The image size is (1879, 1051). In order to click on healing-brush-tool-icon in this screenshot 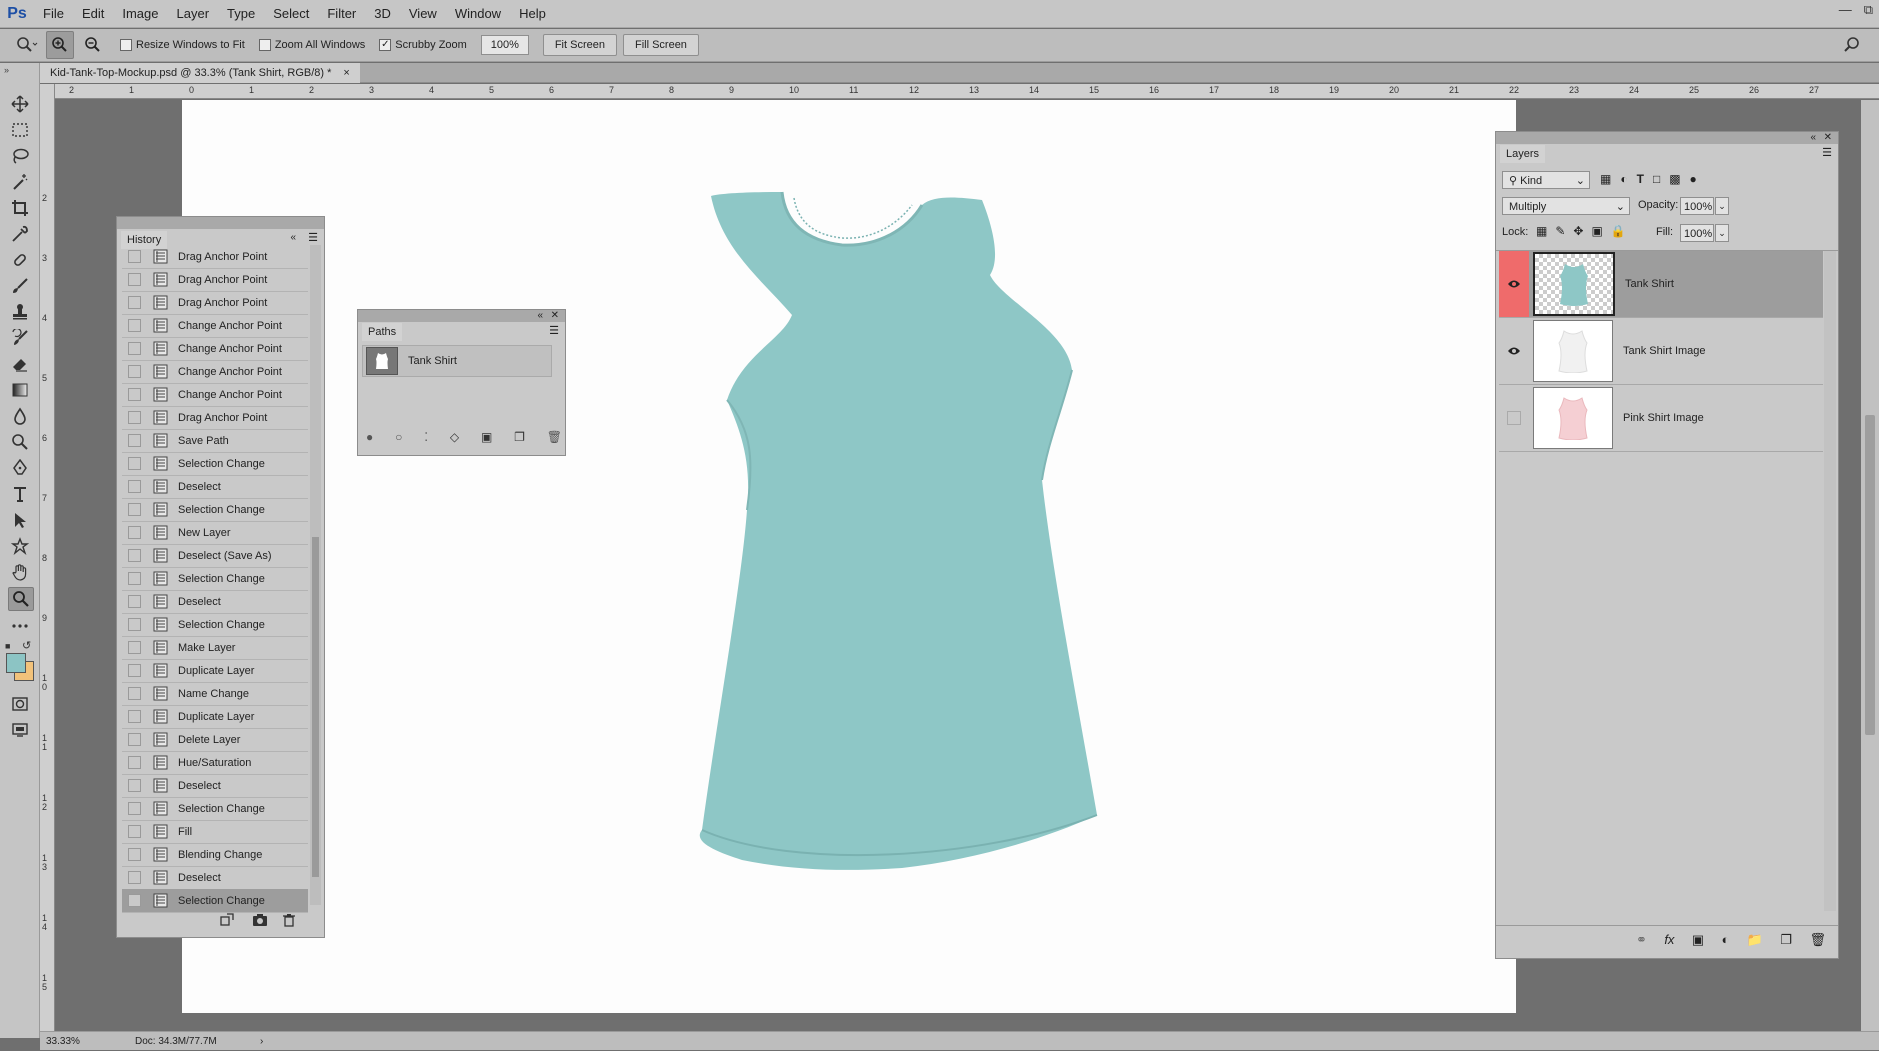, I will do `click(20, 260)`.